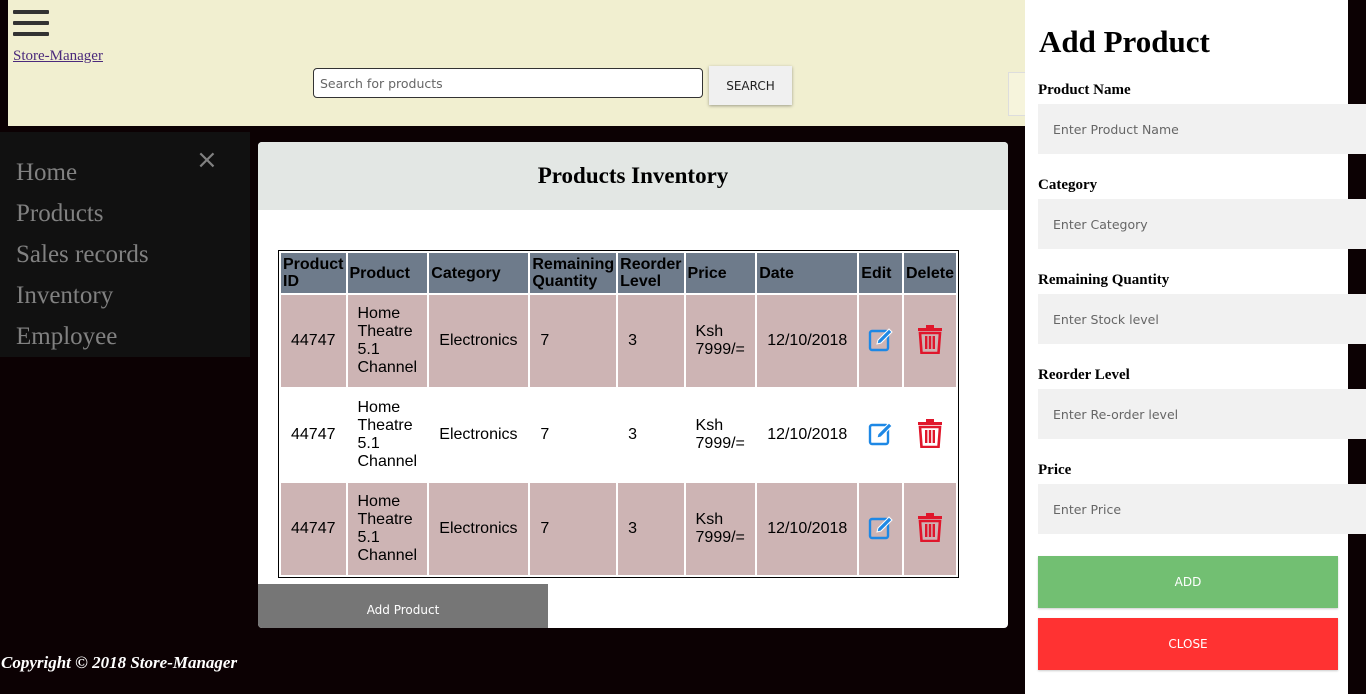 Image resolution: width=1366 pixels, height=694 pixels. I want to click on column-header: Delete, so click(929, 273).